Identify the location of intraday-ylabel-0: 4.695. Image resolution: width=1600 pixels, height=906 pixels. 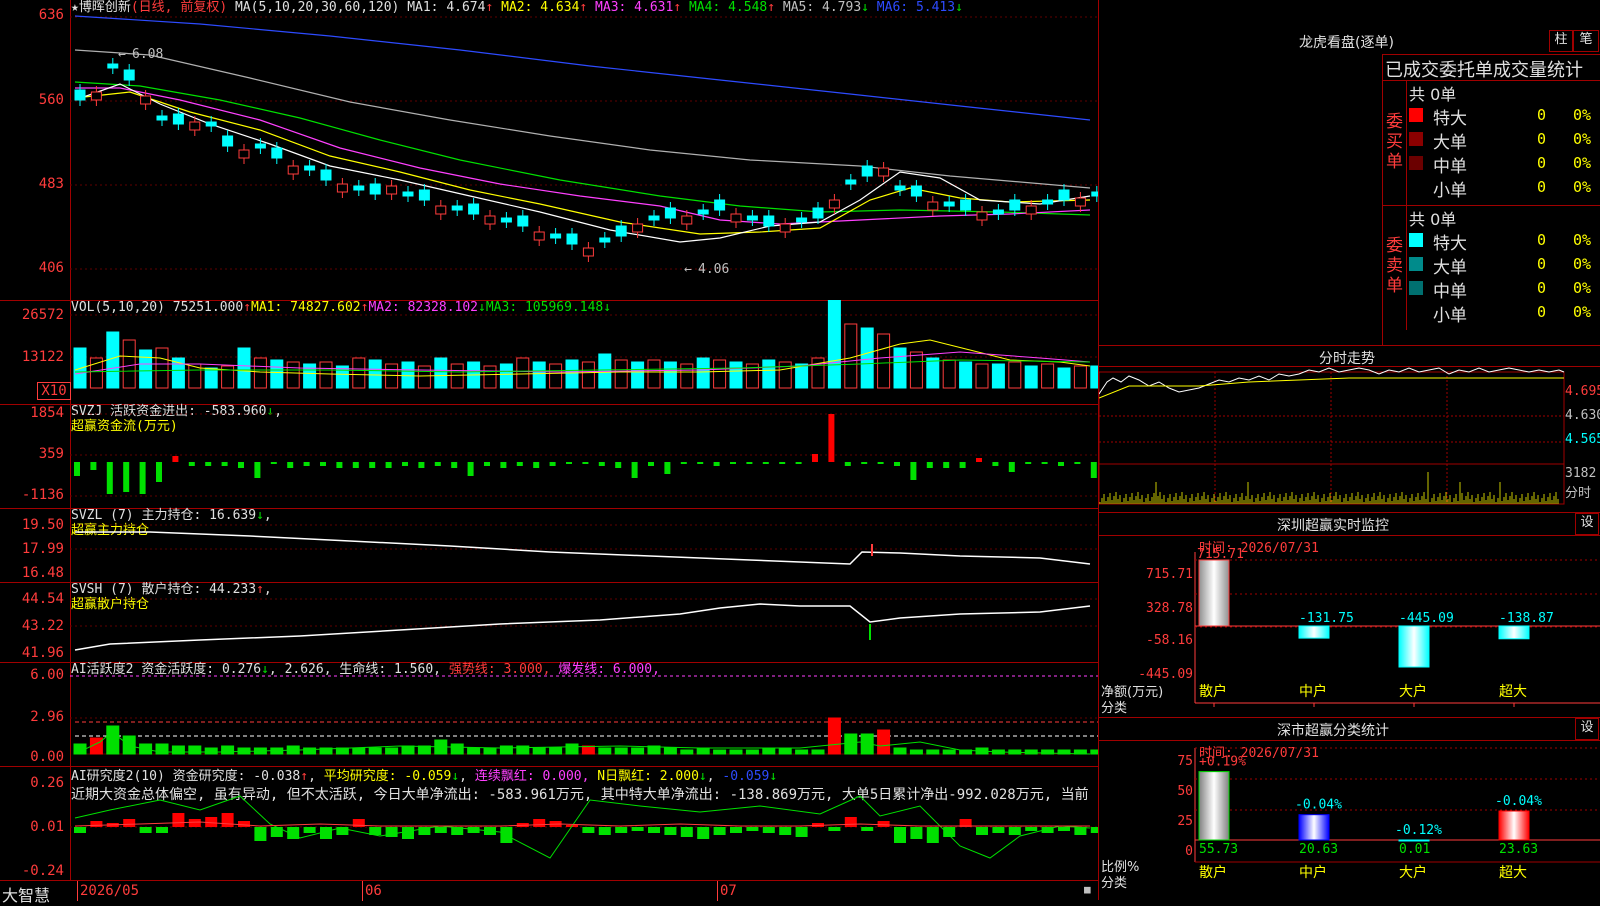
(1582, 391).